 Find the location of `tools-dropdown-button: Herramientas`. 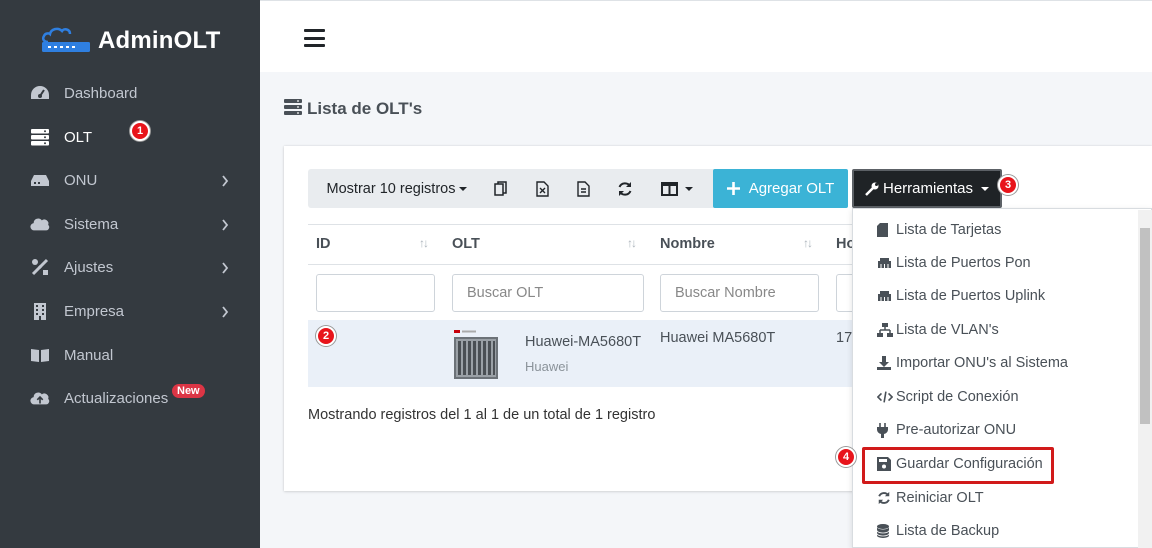

tools-dropdown-button: Herramientas is located at coordinates (927, 188).